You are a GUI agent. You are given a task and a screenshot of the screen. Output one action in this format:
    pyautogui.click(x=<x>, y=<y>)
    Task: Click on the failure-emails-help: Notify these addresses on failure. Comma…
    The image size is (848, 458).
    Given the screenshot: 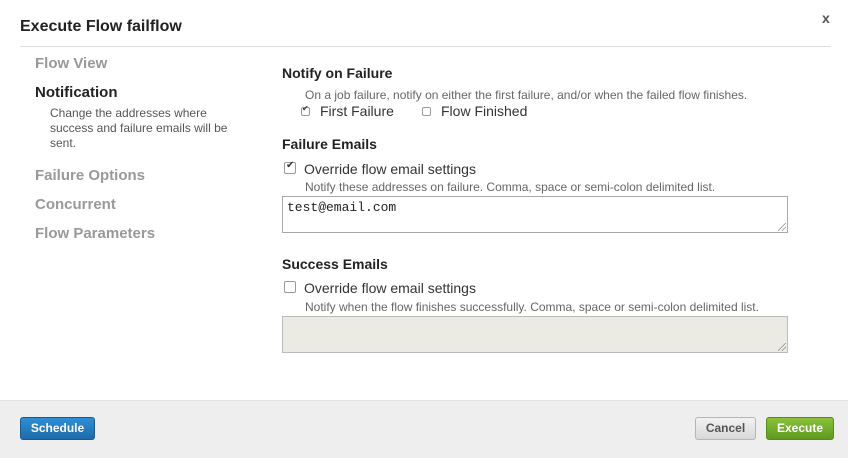 What is the action you would take?
    pyautogui.click(x=510, y=187)
    